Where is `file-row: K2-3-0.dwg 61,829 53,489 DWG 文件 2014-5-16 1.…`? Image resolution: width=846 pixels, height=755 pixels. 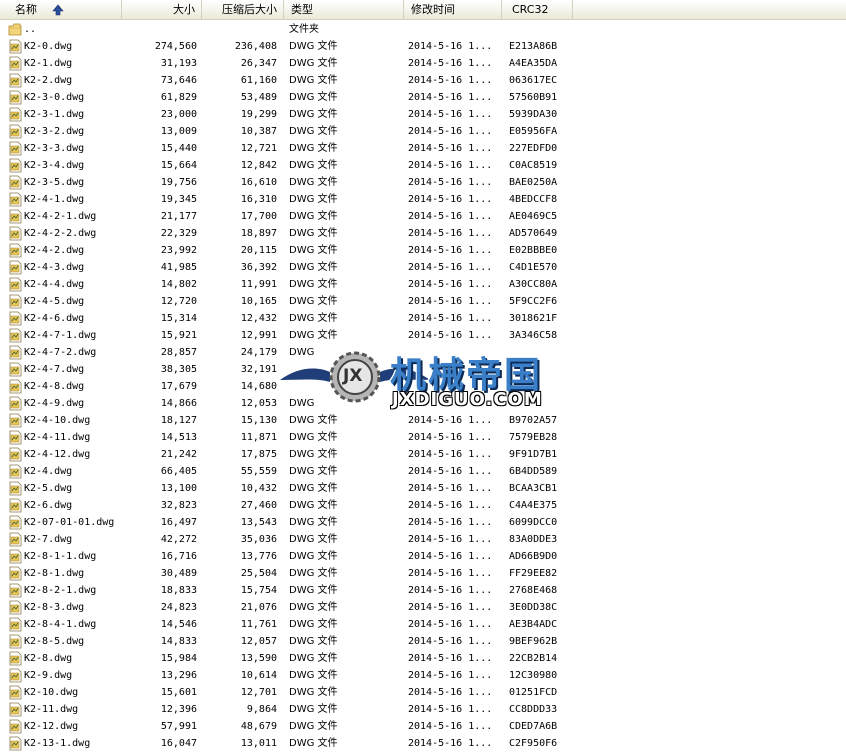
file-row: K2-3-0.dwg 61,829 53,489 DWG 文件 2014-5-16 1.… is located at coordinates (286, 97).